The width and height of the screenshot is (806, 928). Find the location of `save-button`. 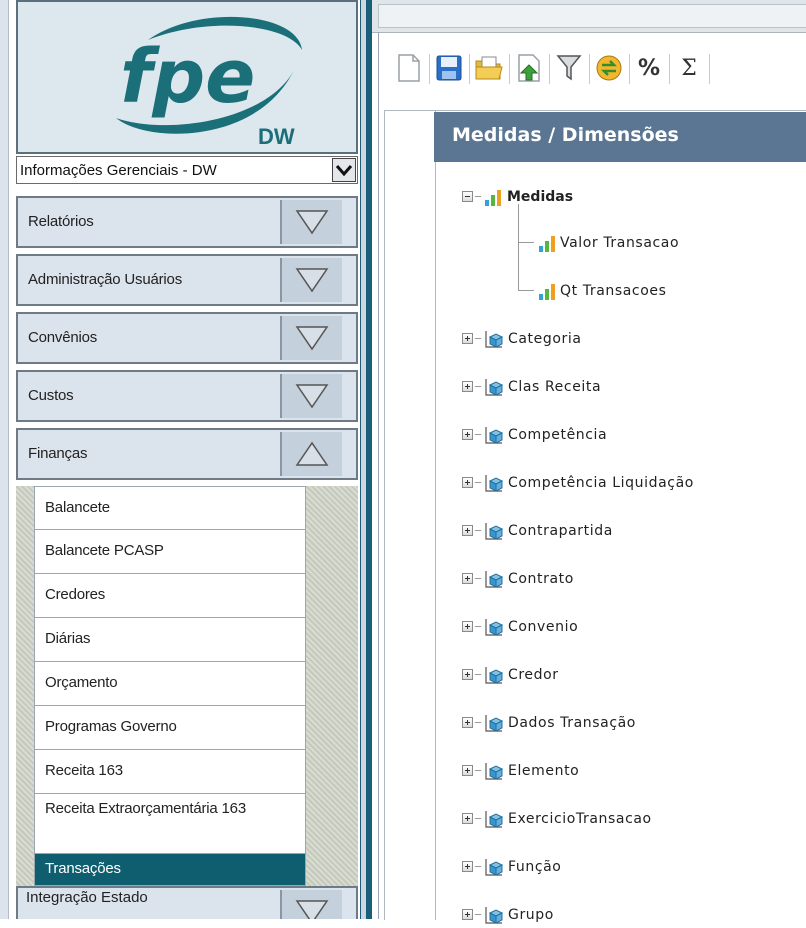

save-button is located at coordinates (449, 68).